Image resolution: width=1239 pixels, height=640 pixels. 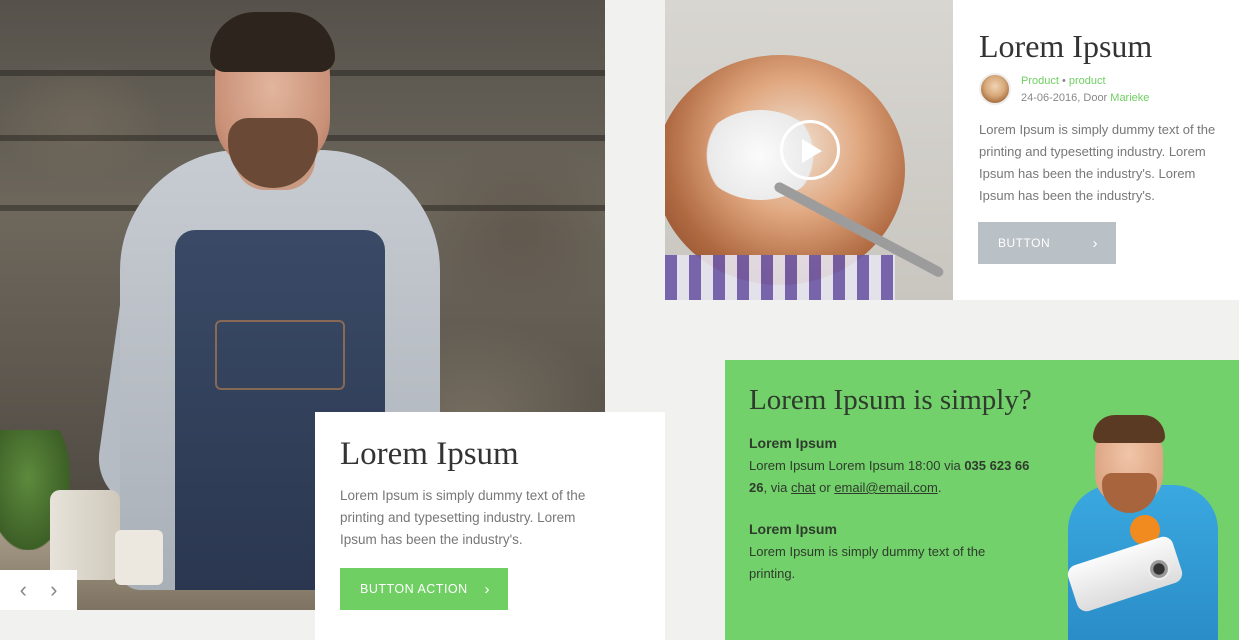 What do you see at coordinates (803, 487) in the screenshot?
I see `chat-link: chat` at bounding box center [803, 487].